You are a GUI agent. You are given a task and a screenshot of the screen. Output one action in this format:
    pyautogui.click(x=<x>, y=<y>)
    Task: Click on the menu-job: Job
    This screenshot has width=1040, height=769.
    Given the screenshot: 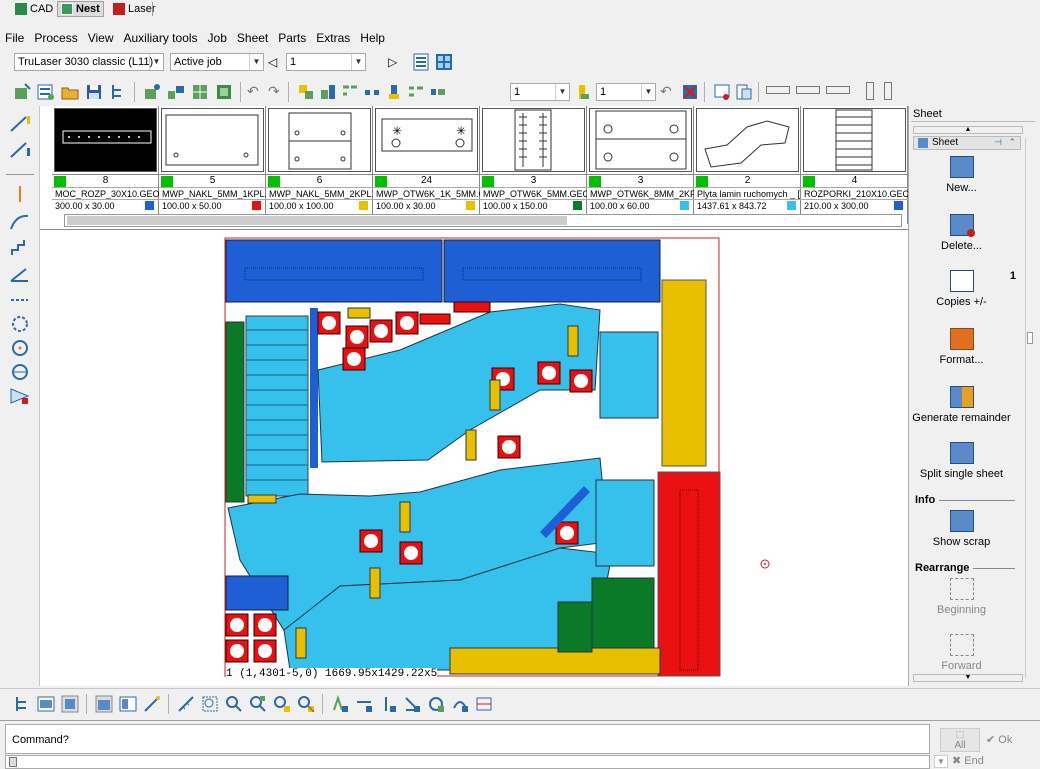 What is the action you would take?
    pyautogui.click(x=217, y=38)
    